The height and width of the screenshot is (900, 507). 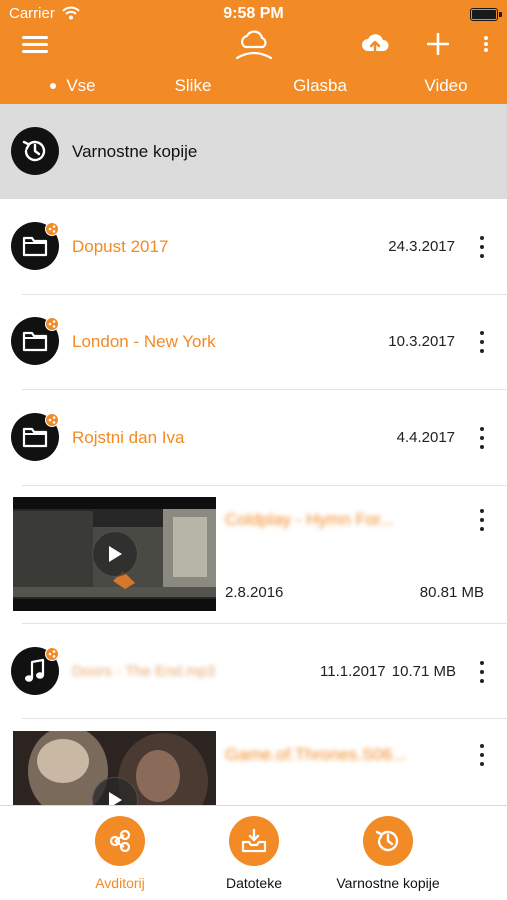 I want to click on share-nodes-icon, so click(x=120, y=841).